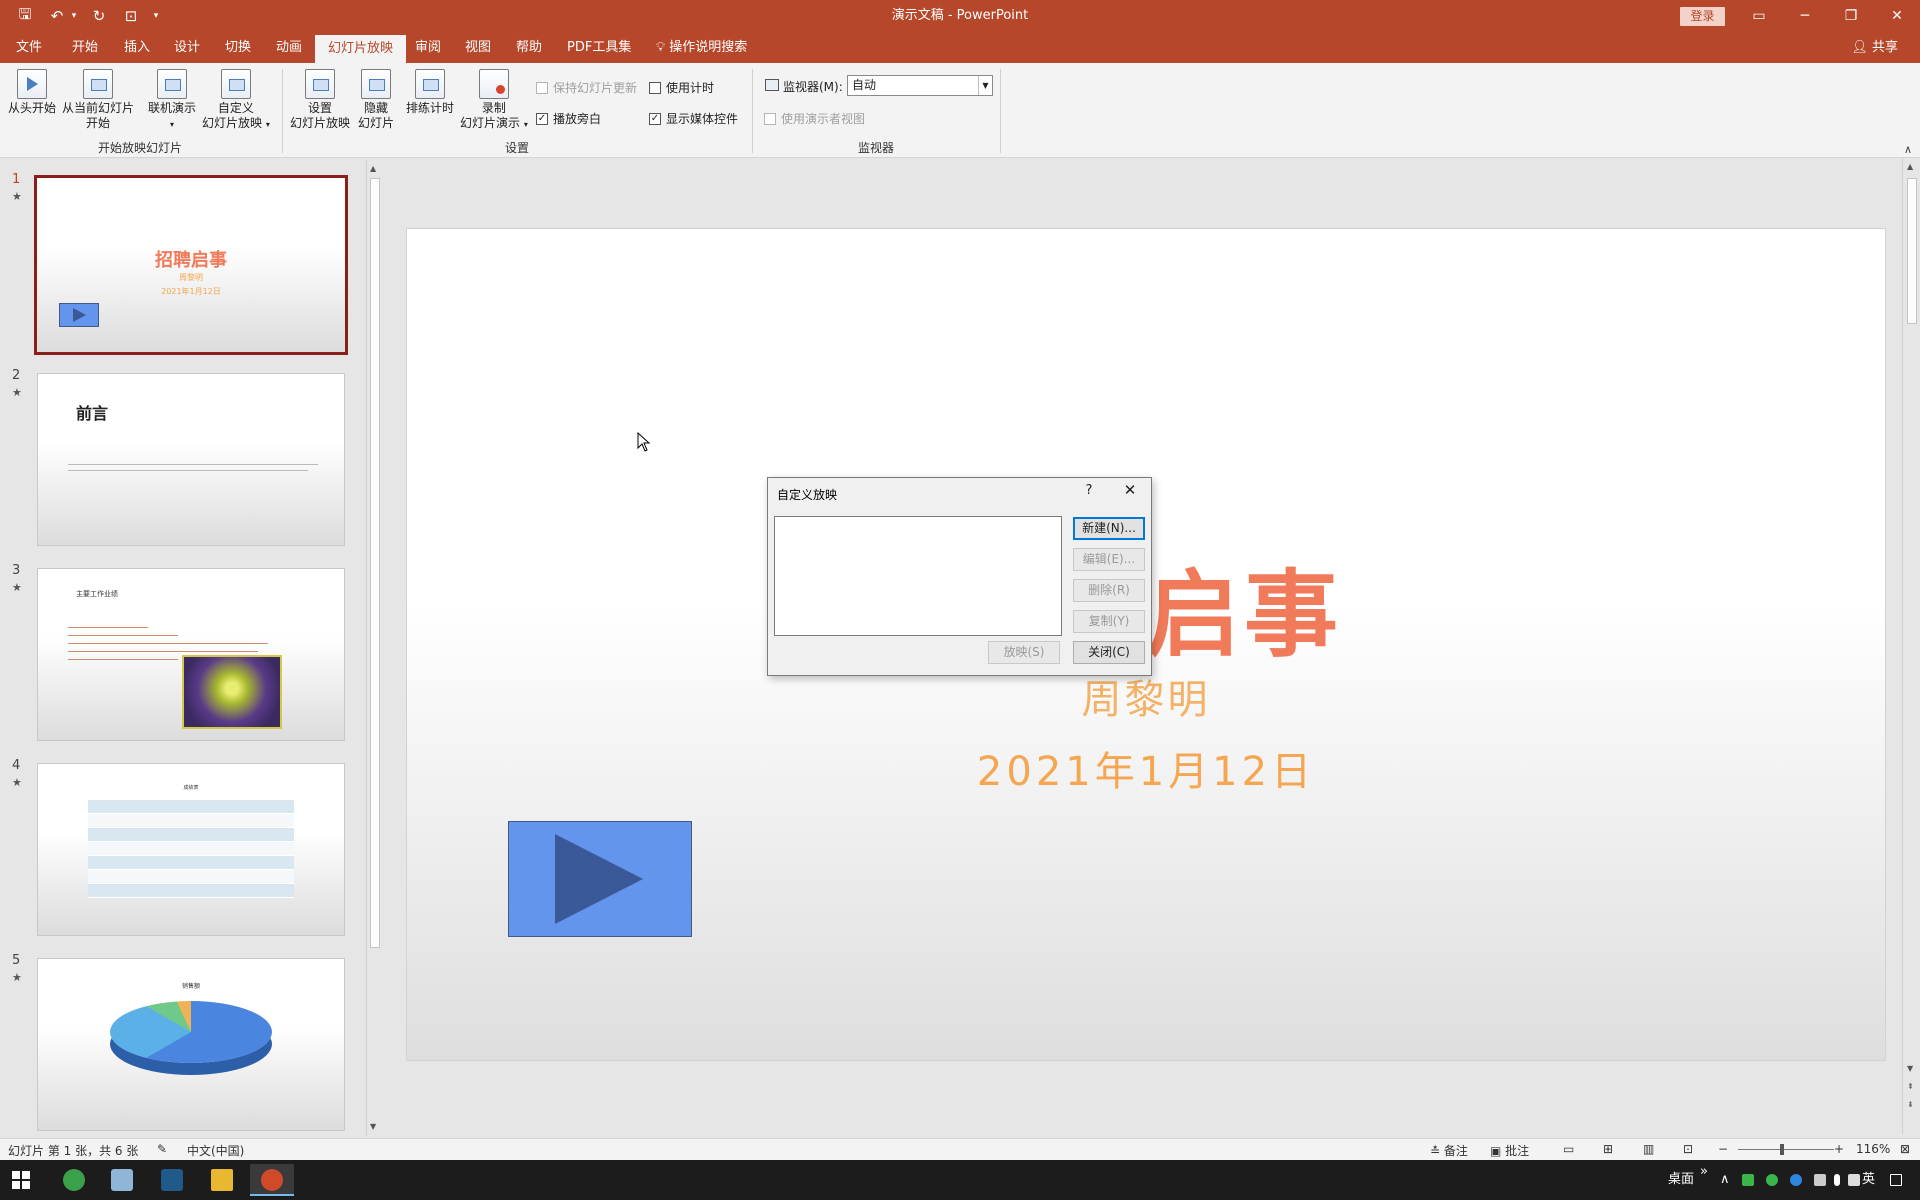  I want to click on tray-battery-icon, so click(1820, 1180).